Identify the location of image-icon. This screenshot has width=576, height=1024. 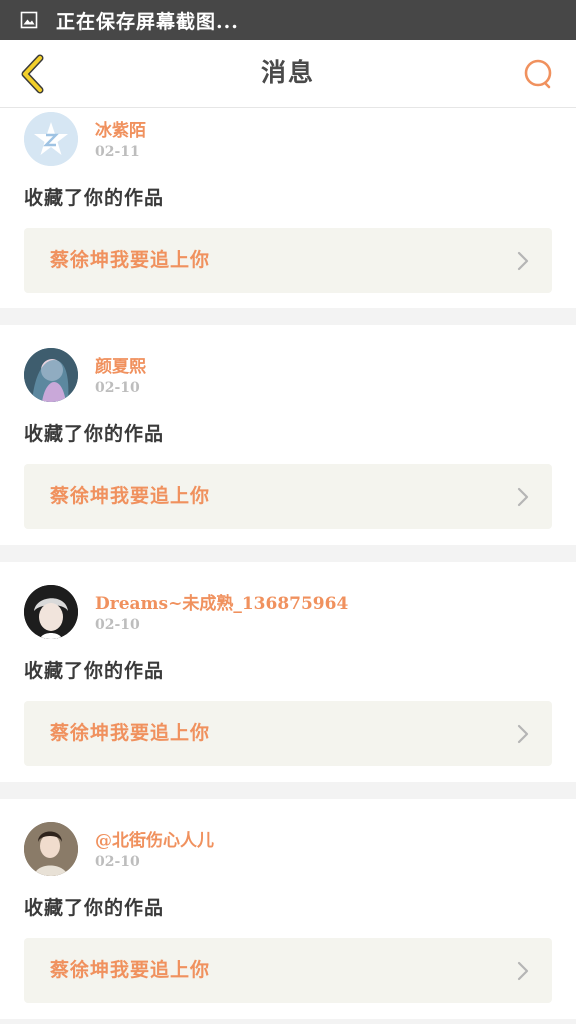
(29, 20).